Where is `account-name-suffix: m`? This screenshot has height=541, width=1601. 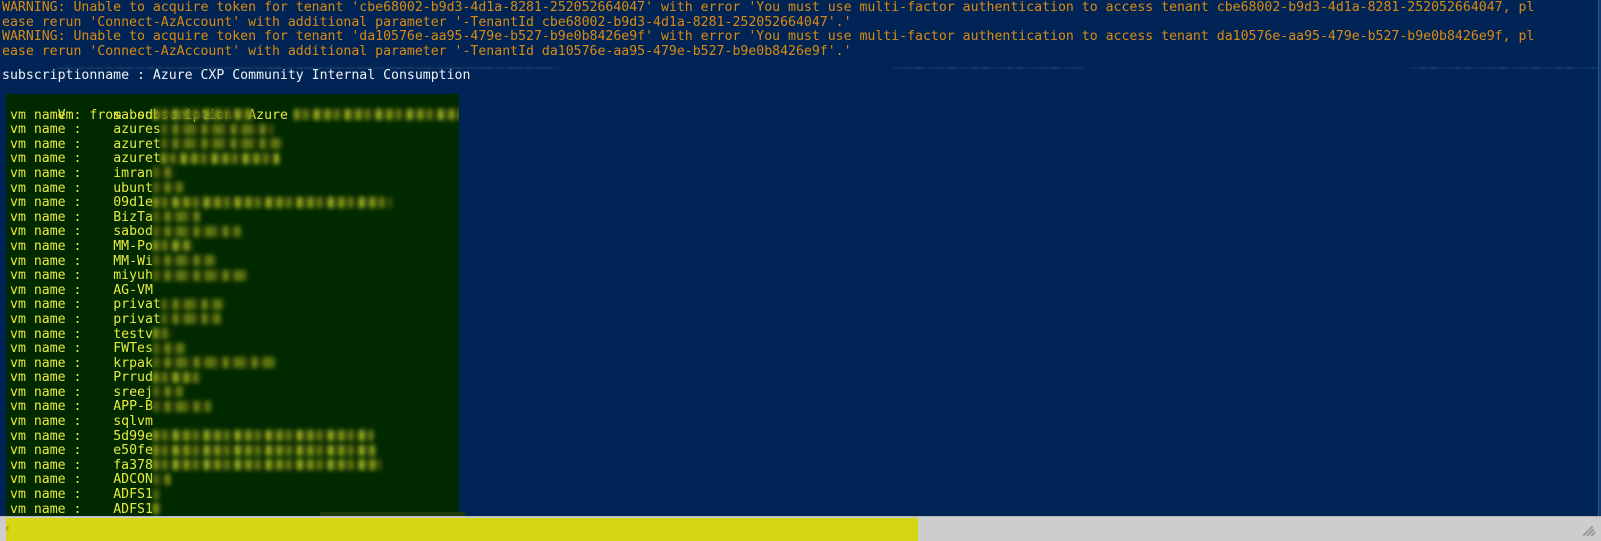 account-name-suffix: m is located at coordinates (562, 68).